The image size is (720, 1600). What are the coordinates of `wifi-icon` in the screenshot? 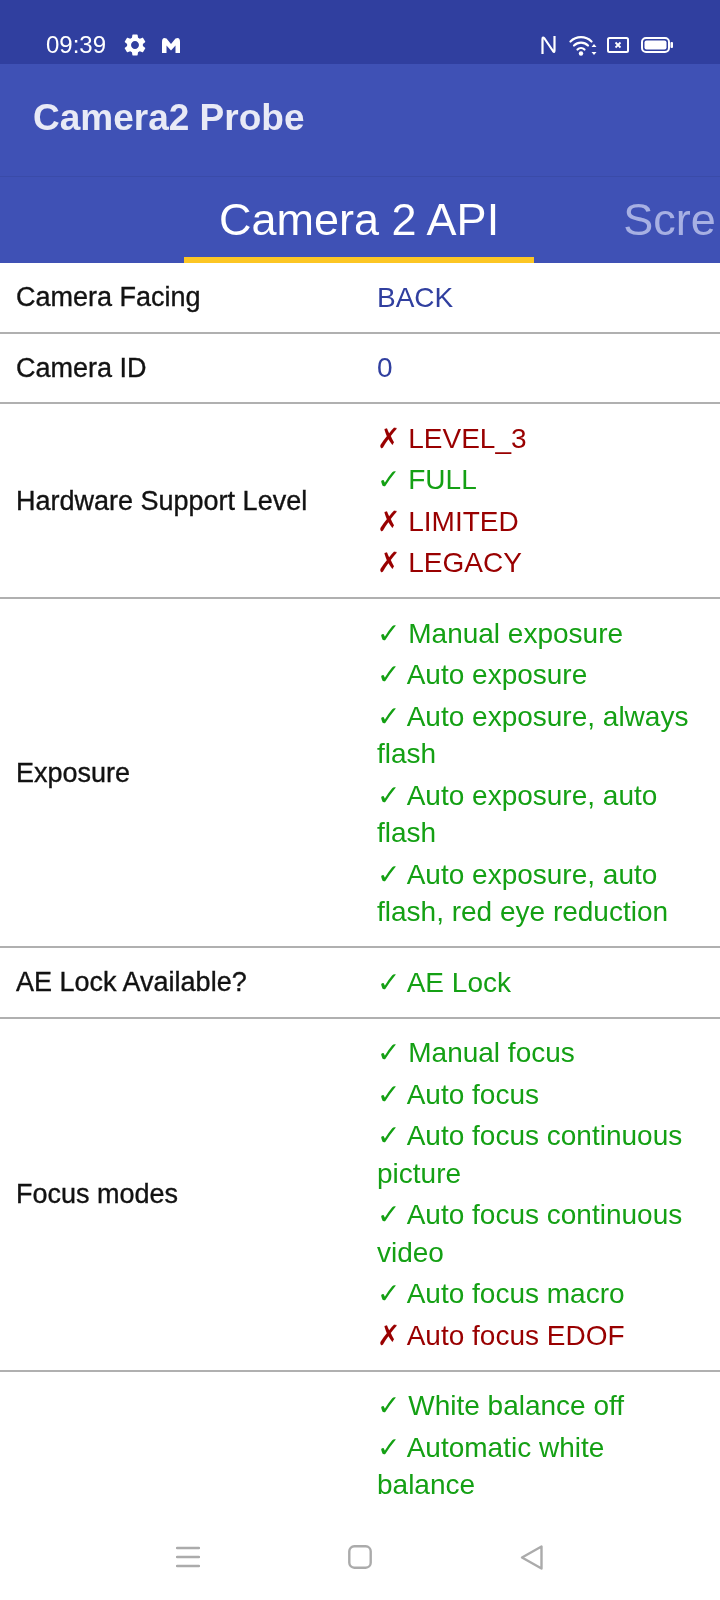 It's located at (583, 45).